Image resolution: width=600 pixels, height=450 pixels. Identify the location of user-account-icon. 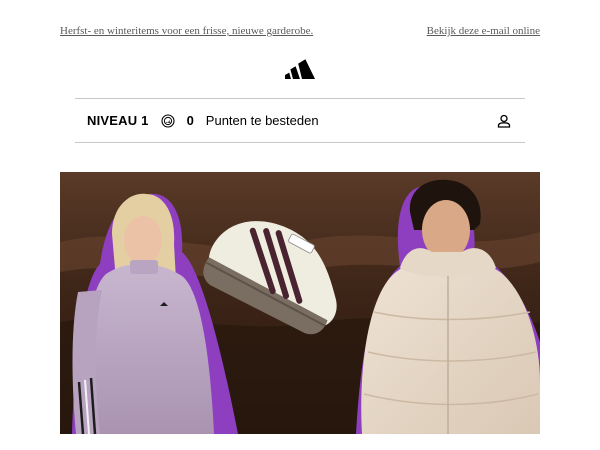
(504, 121).